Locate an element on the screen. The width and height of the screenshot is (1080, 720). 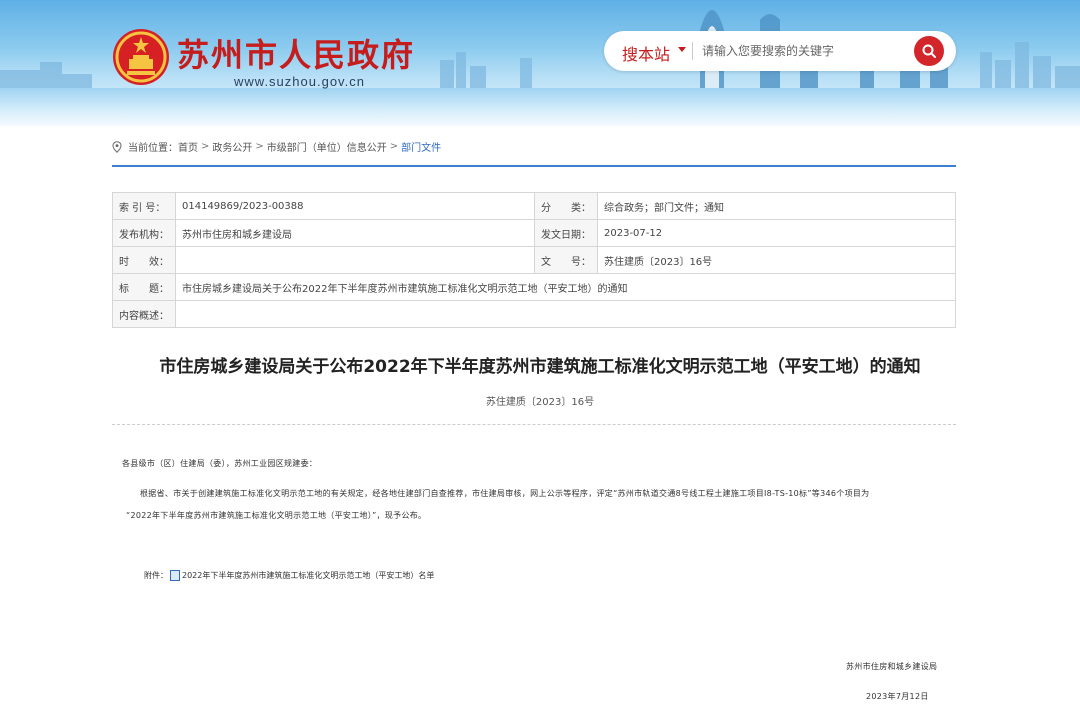
table-row: 时 效： 文 号： 苏住建质〔2023〕16号 is located at coordinates (534, 260).